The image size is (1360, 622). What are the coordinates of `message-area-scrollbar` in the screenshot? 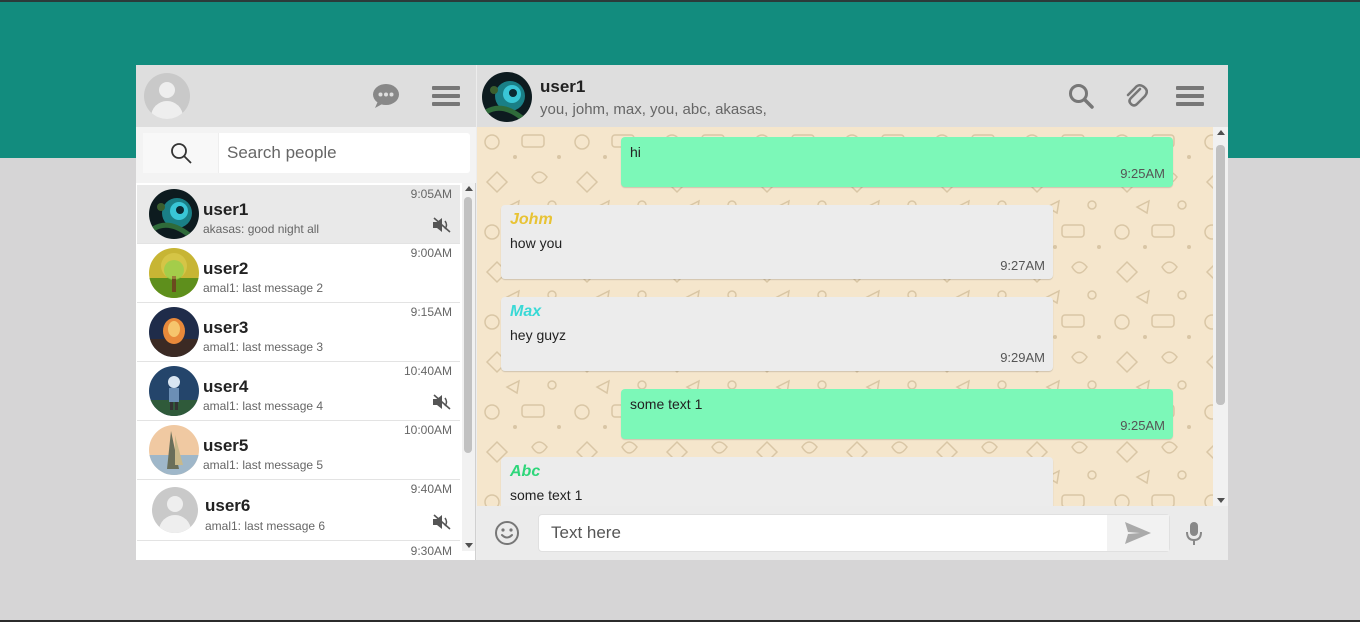 It's located at (1220, 316).